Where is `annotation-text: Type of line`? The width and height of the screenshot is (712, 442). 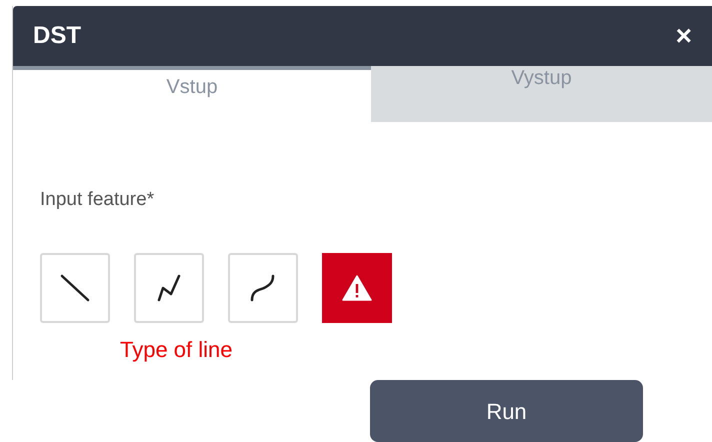
annotation-text: Type of line is located at coordinates (177, 349).